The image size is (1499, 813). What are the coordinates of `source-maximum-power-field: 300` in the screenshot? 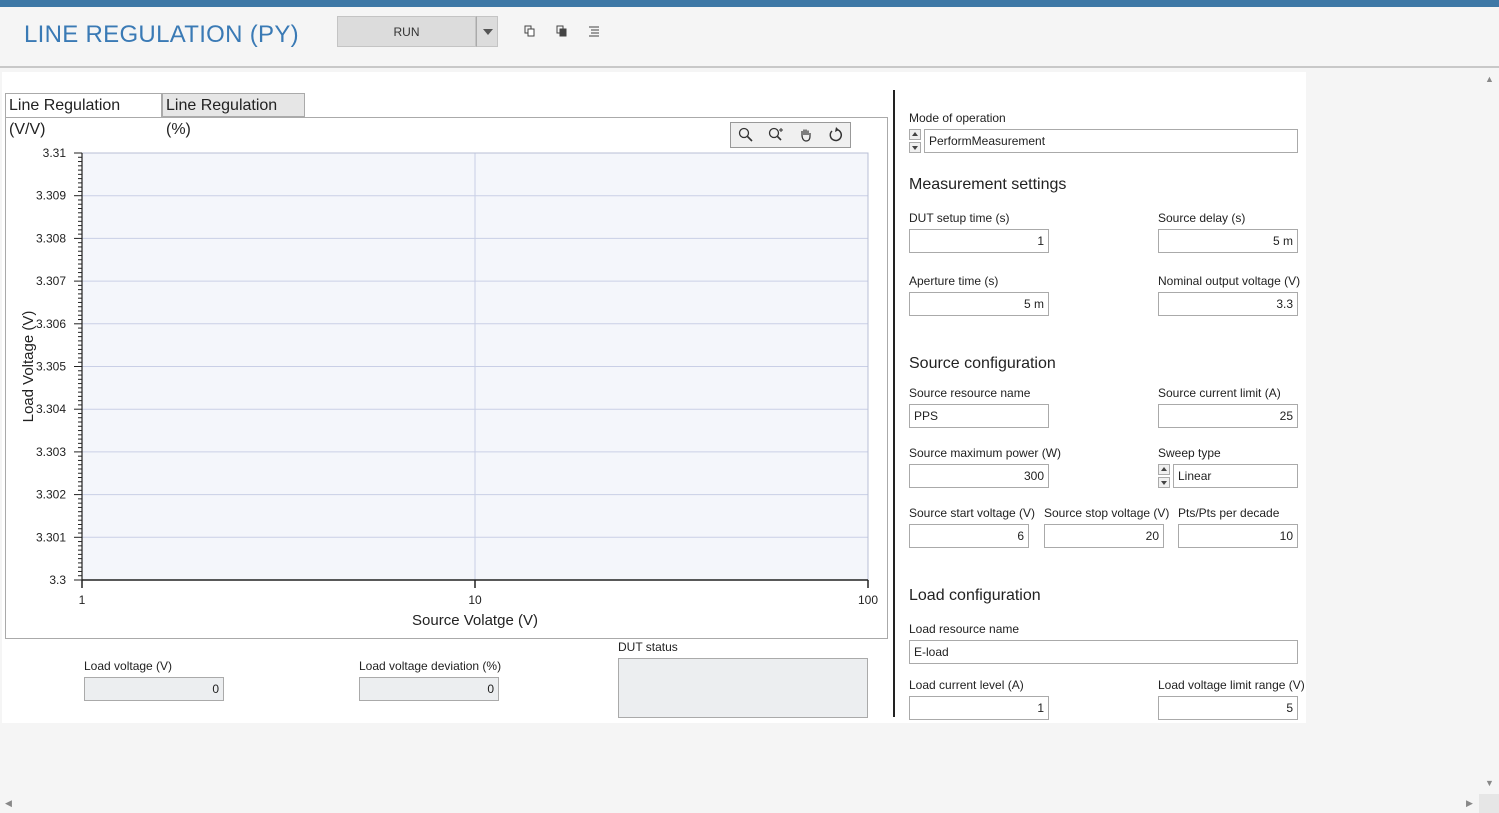 It's located at (979, 476).